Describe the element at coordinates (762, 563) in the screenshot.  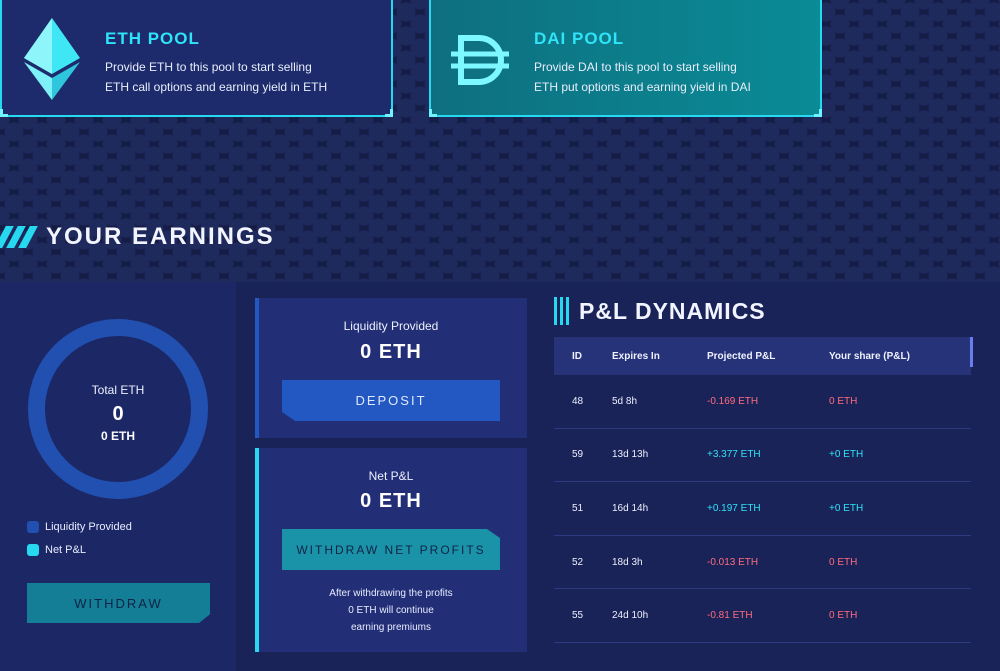
I see `table-row: 52 18d 3h -0.013 ETH 0 ETH` at that location.